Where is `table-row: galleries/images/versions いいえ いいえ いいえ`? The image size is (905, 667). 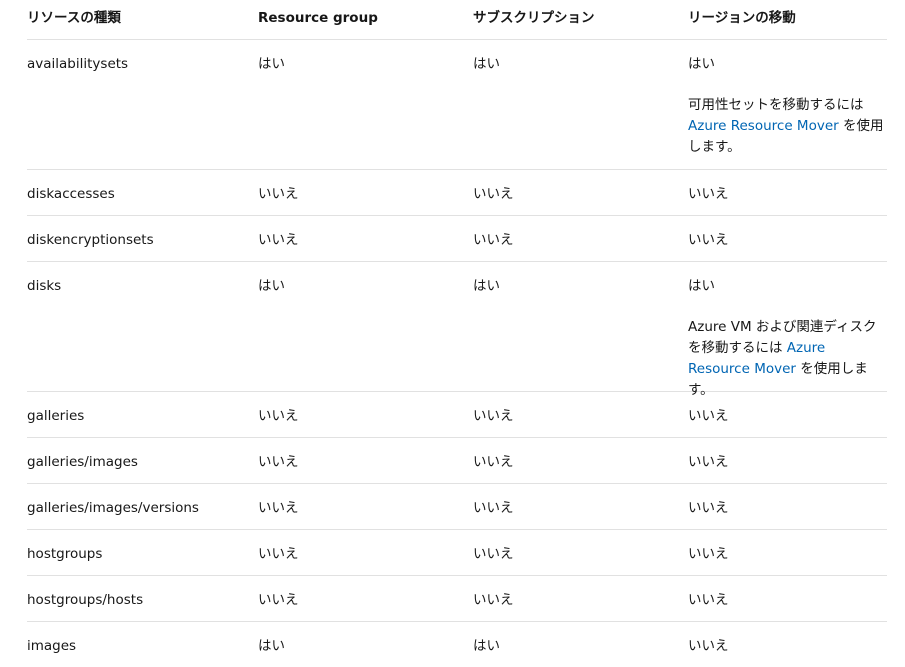 table-row: galleries/images/versions いいえ いいえ いいえ is located at coordinates (457, 507).